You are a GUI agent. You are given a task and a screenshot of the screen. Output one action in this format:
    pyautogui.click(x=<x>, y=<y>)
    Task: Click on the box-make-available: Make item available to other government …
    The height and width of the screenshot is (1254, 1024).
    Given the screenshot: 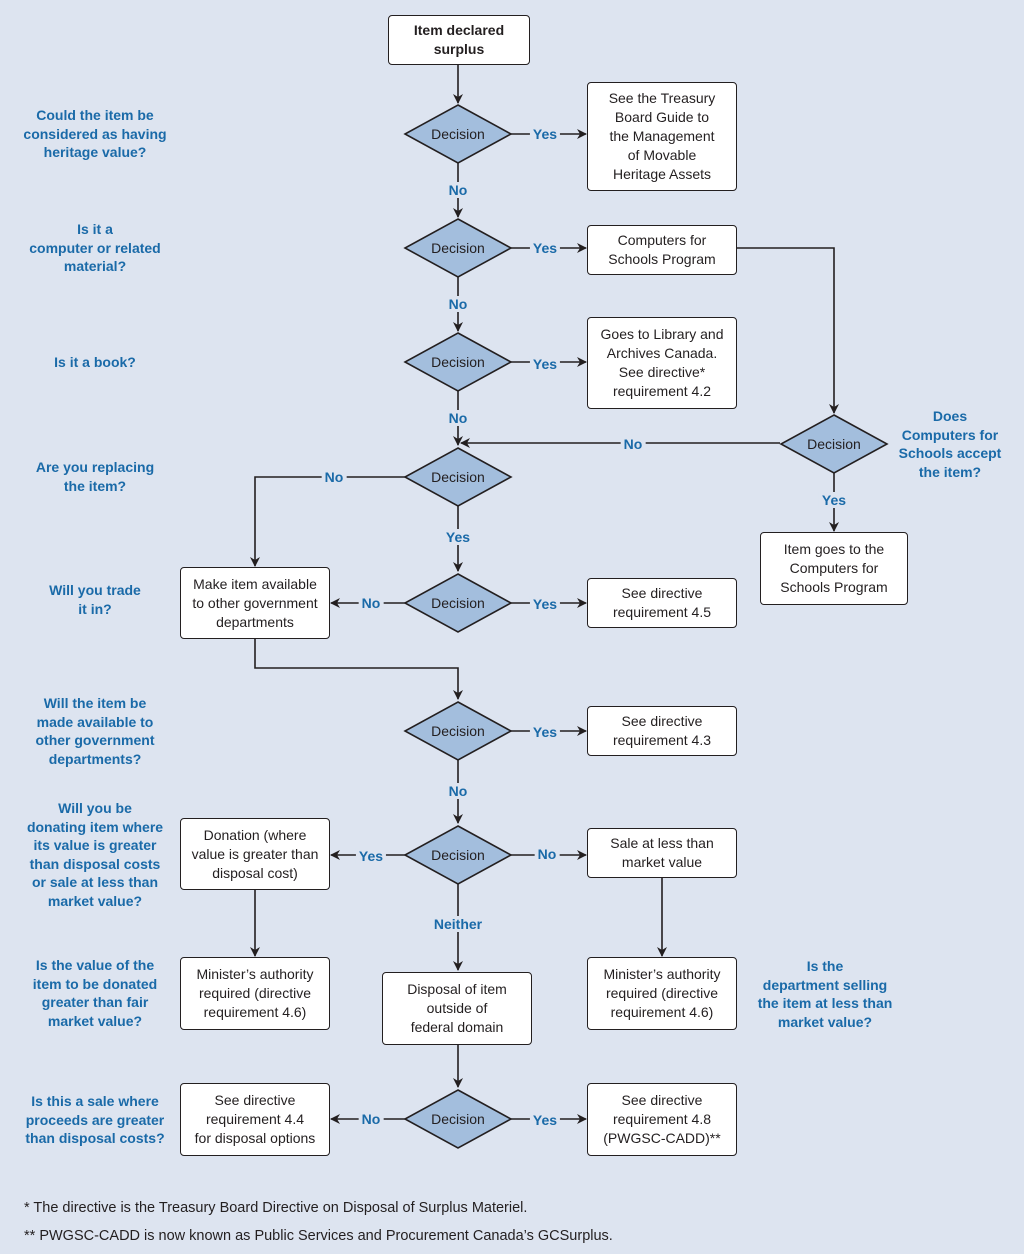 What is the action you would take?
    pyautogui.click(x=255, y=603)
    